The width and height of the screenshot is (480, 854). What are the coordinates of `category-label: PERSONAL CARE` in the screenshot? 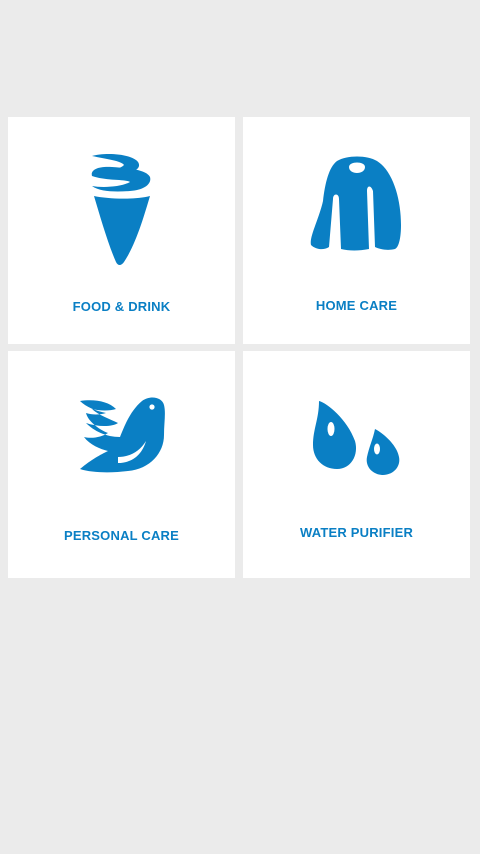 It's located at (121, 535).